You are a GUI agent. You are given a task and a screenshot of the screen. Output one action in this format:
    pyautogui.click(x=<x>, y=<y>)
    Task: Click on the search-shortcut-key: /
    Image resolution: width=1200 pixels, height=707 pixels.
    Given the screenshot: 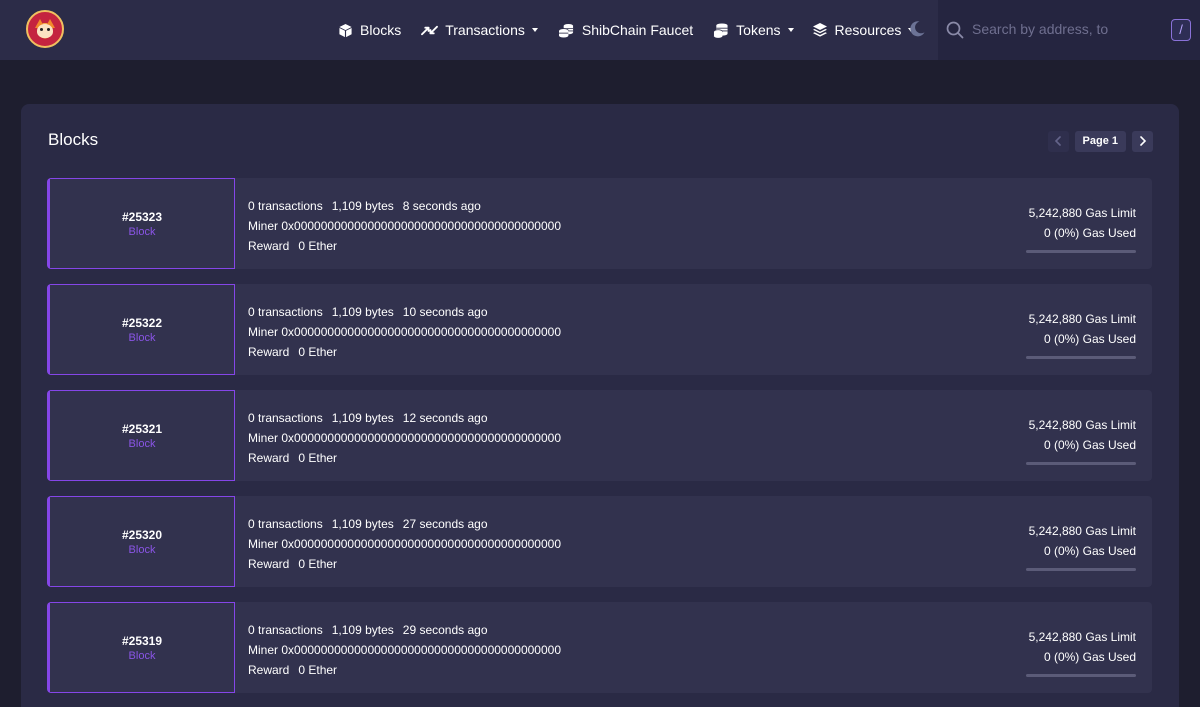 What is the action you would take?
    pyautogui.click(x=1181, y=30)
    